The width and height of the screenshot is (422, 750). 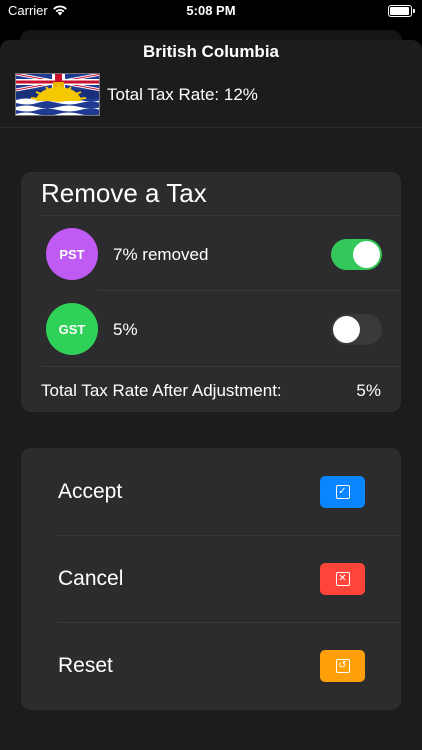 I want to click on accept-button: ✓, so click(x=342, y=492).